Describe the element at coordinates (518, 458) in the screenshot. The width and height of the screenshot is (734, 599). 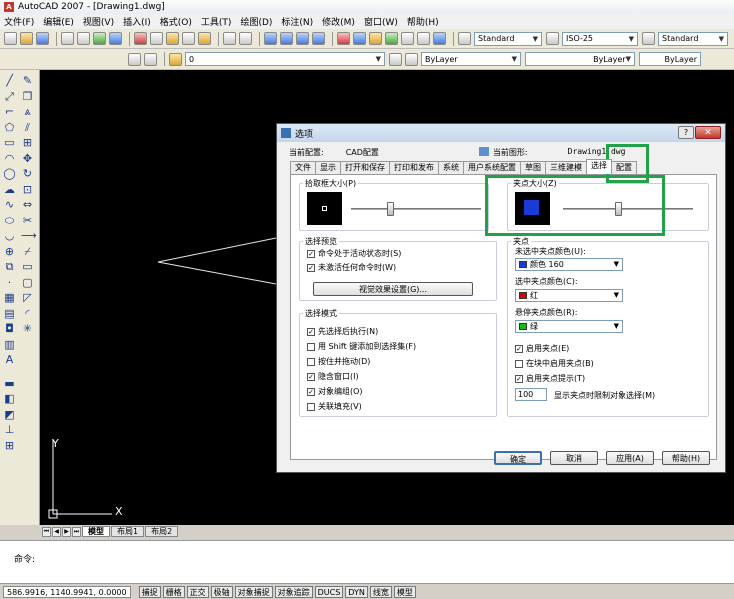
I see `ok-button: 确定` at that location.